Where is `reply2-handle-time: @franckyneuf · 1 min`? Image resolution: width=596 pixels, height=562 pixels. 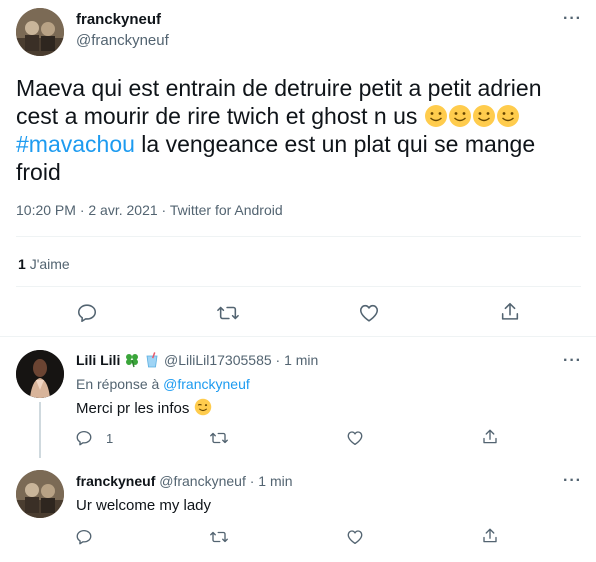 reply2-handle-time: @franckyneuf · 1 min is located at coordinates (225, 481).